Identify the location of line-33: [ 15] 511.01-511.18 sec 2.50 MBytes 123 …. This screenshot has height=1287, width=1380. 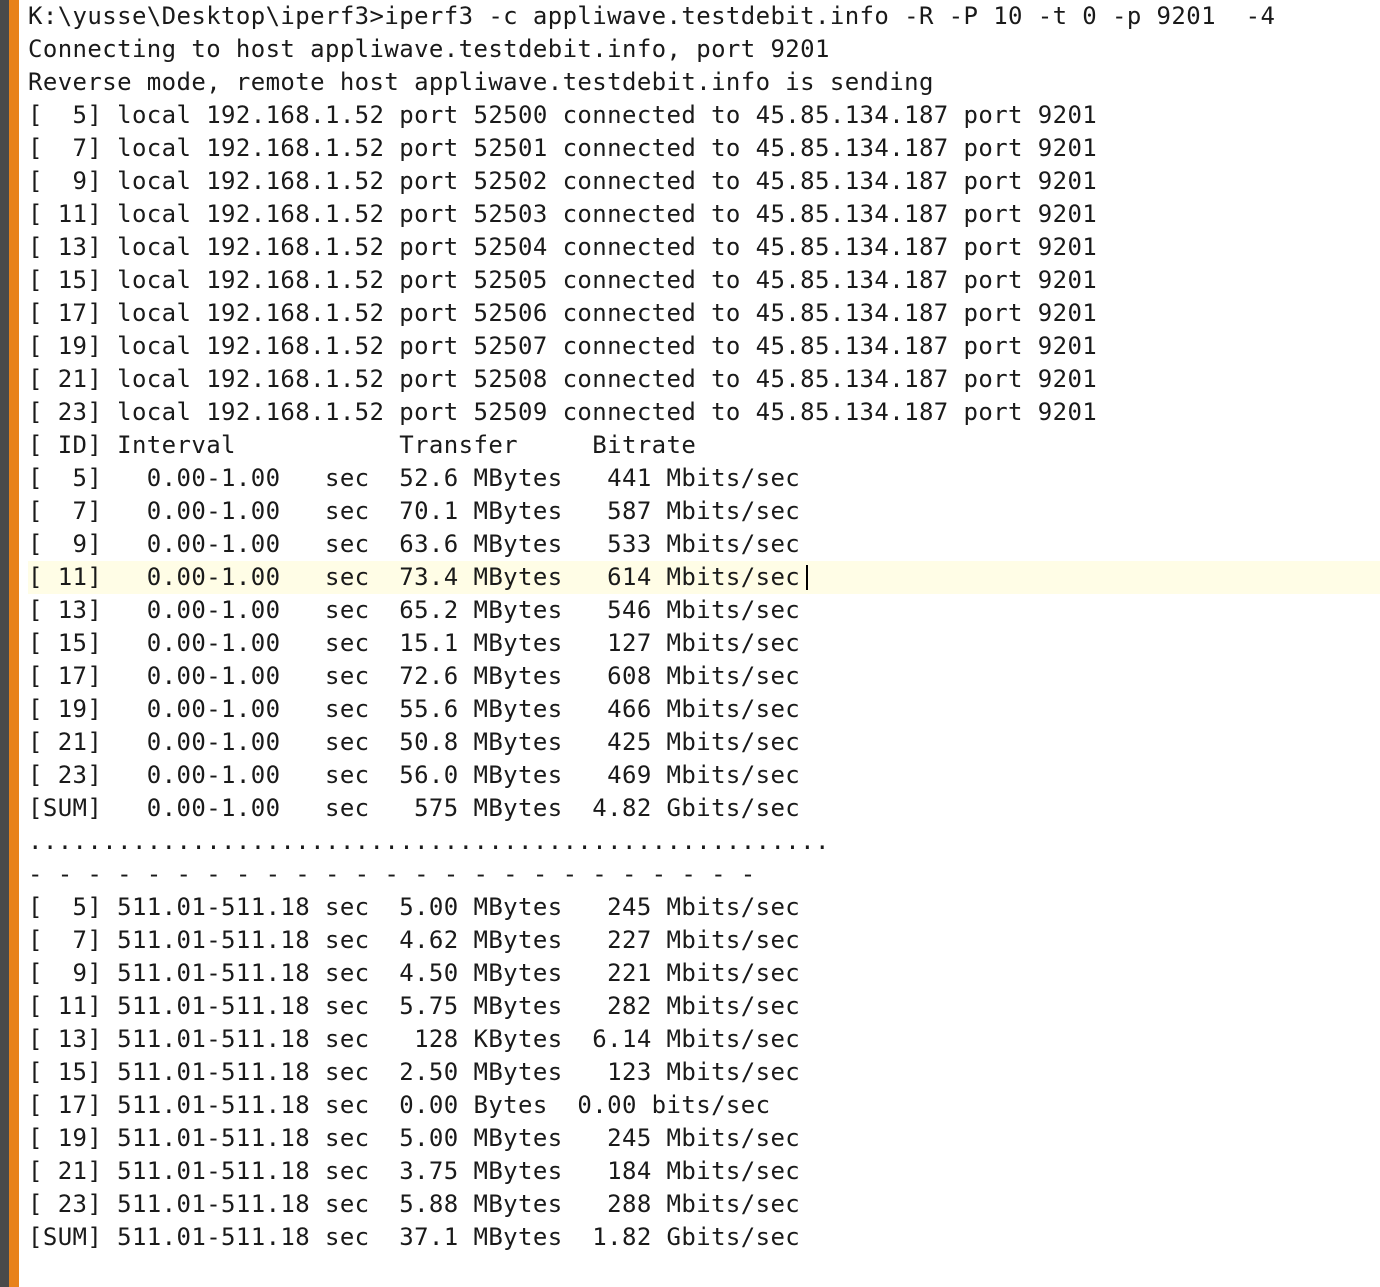
(704, 1072).